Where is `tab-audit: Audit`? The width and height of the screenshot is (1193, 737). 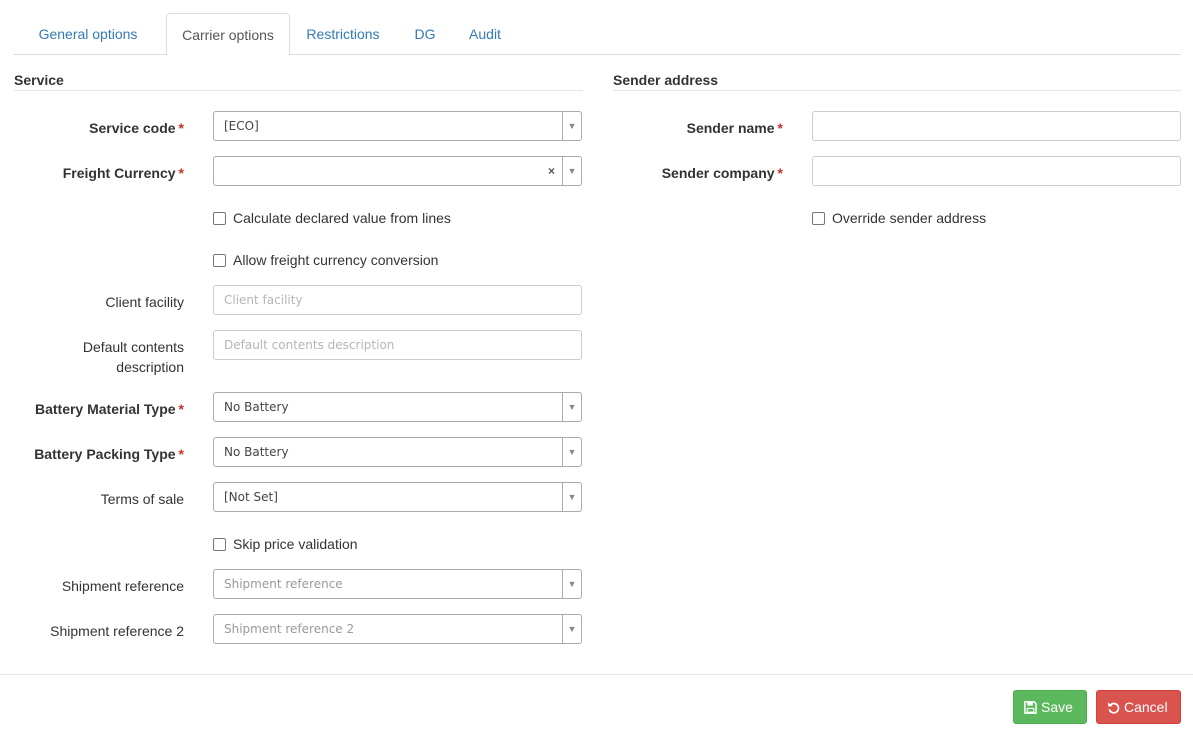
tab-audit: Audit is located at coordinates (485, 34).